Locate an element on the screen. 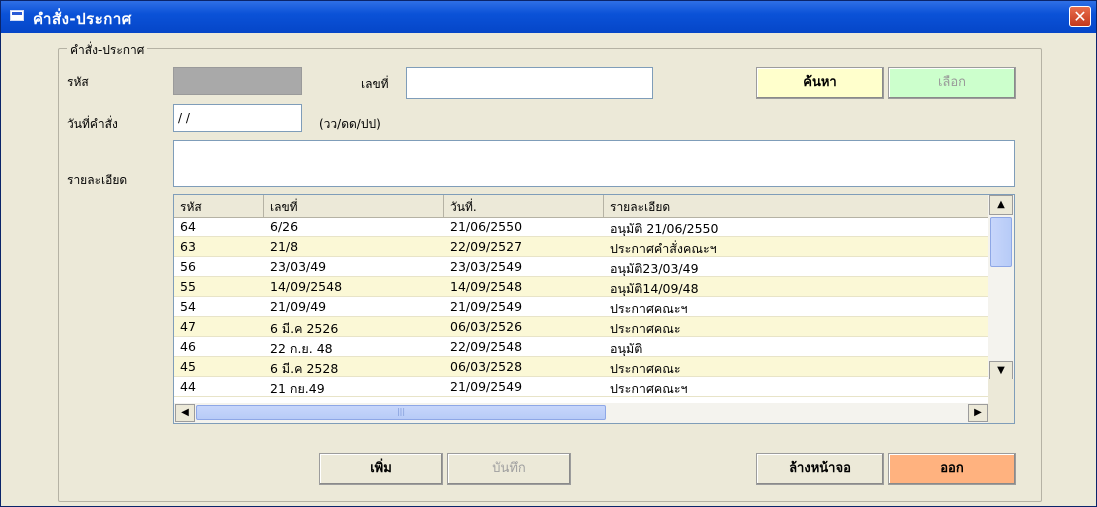  cell-date: 14/09/2548 is located at coordinates (486, 286).